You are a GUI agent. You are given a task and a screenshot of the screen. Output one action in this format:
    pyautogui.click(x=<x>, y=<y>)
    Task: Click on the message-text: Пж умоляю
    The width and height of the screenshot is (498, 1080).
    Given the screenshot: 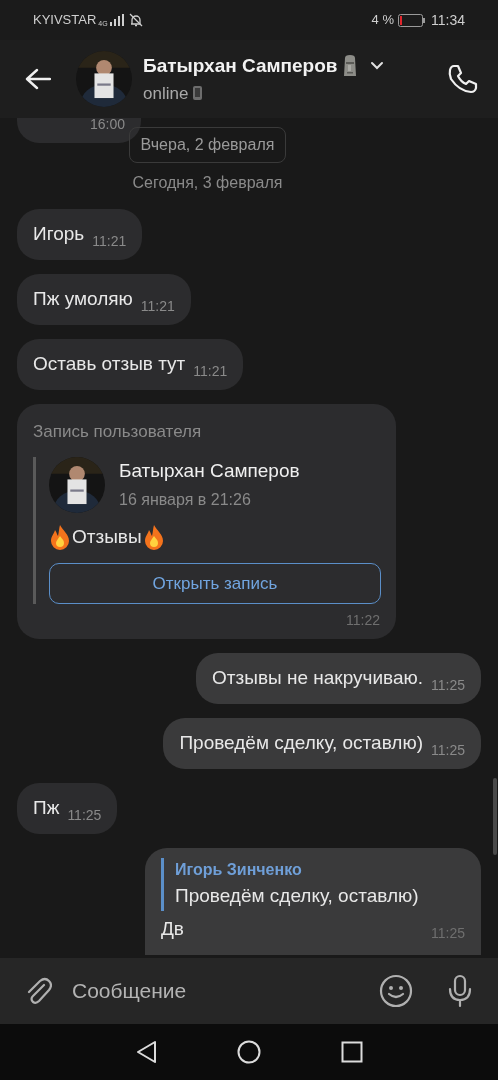 What is the action you would take?
    pyautogui.click(x=83, y=299)
    